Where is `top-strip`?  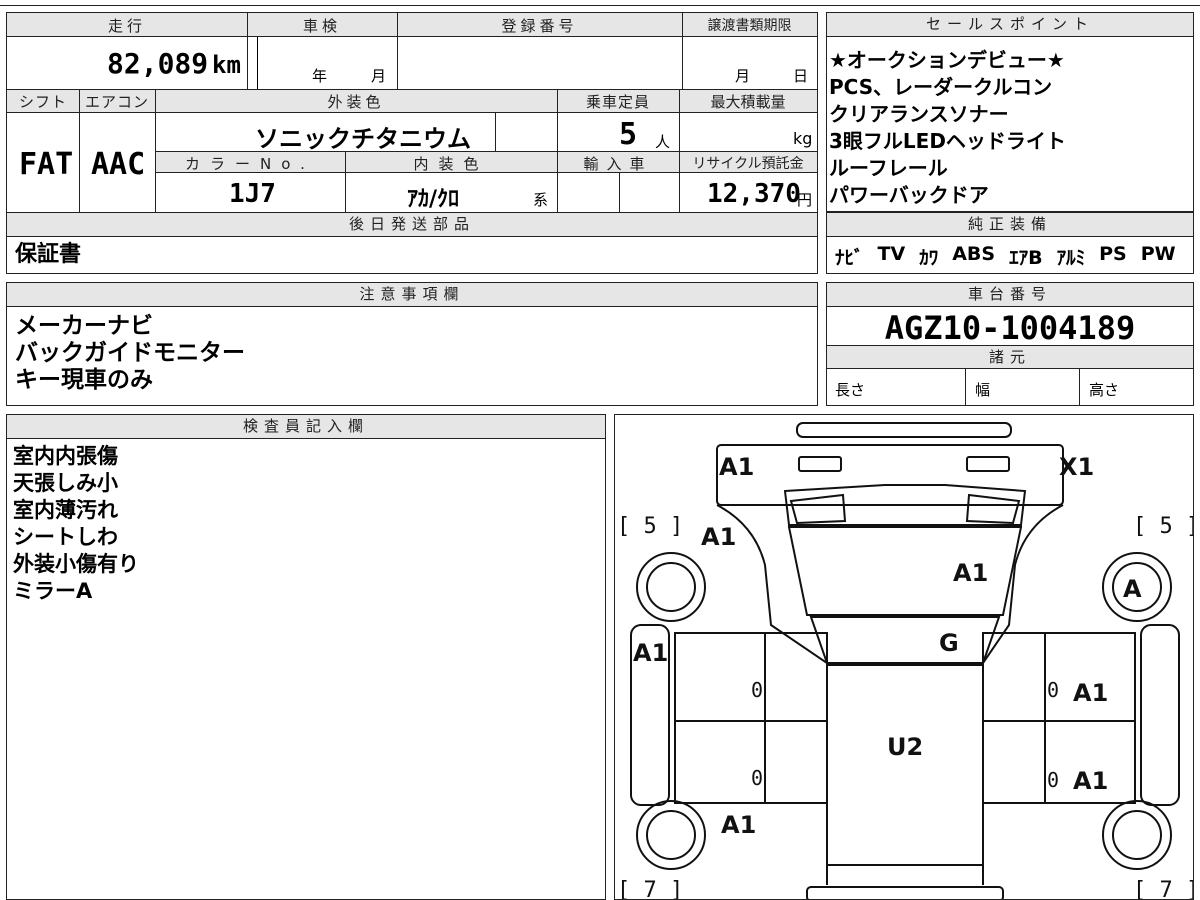 top-strip is located at coordinates (600, 3).